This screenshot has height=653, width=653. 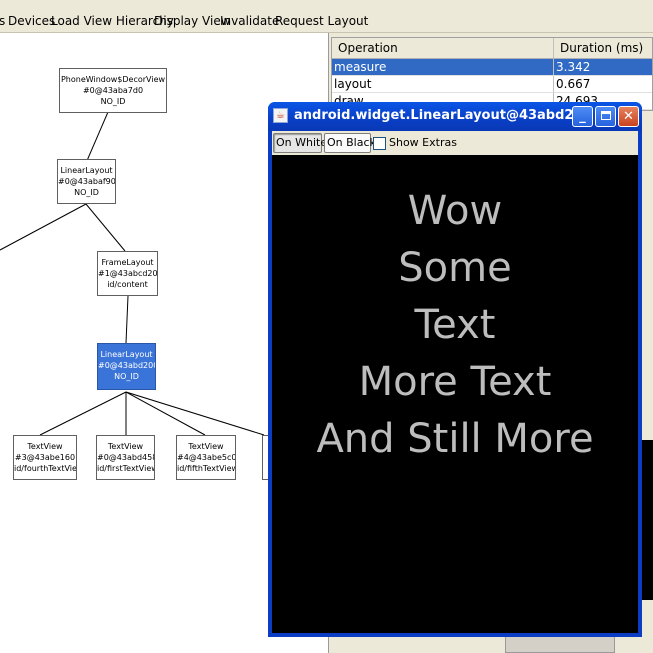 I want to click on preview-text-line: Wow, so click(x=455, y=211).